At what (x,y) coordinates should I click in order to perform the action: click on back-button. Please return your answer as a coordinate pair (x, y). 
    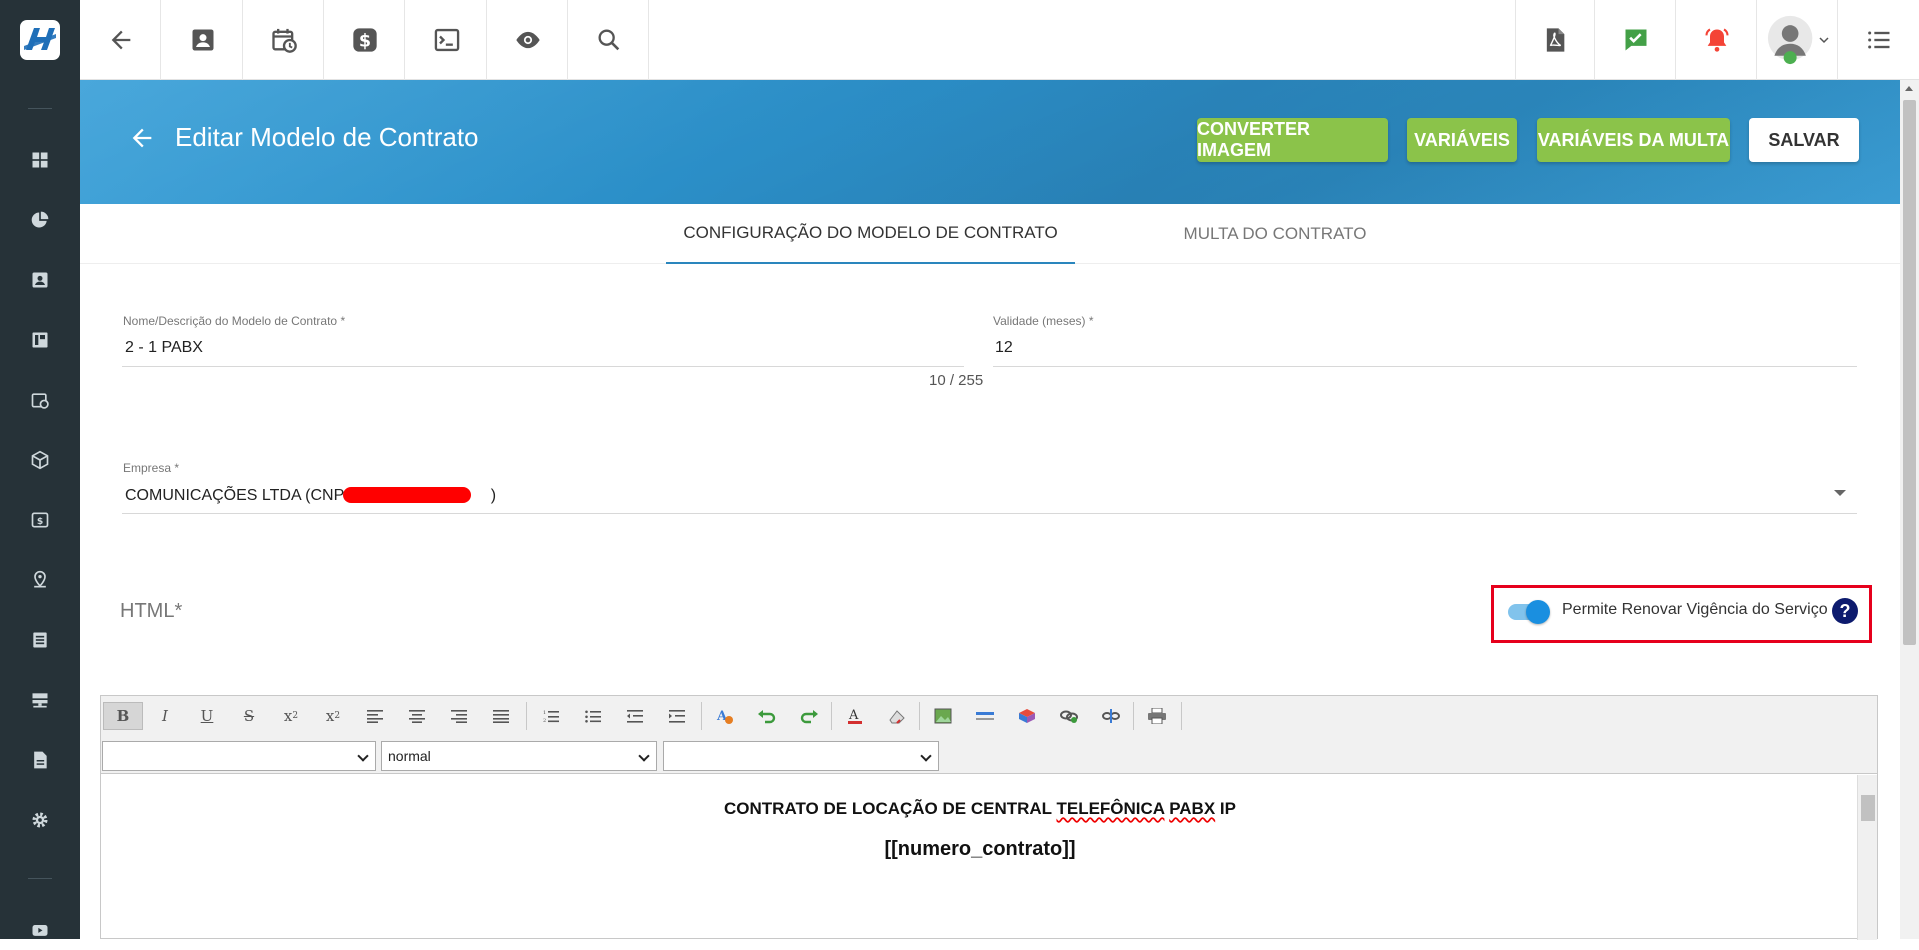
    Looking at the image, I should click on (121, 40).